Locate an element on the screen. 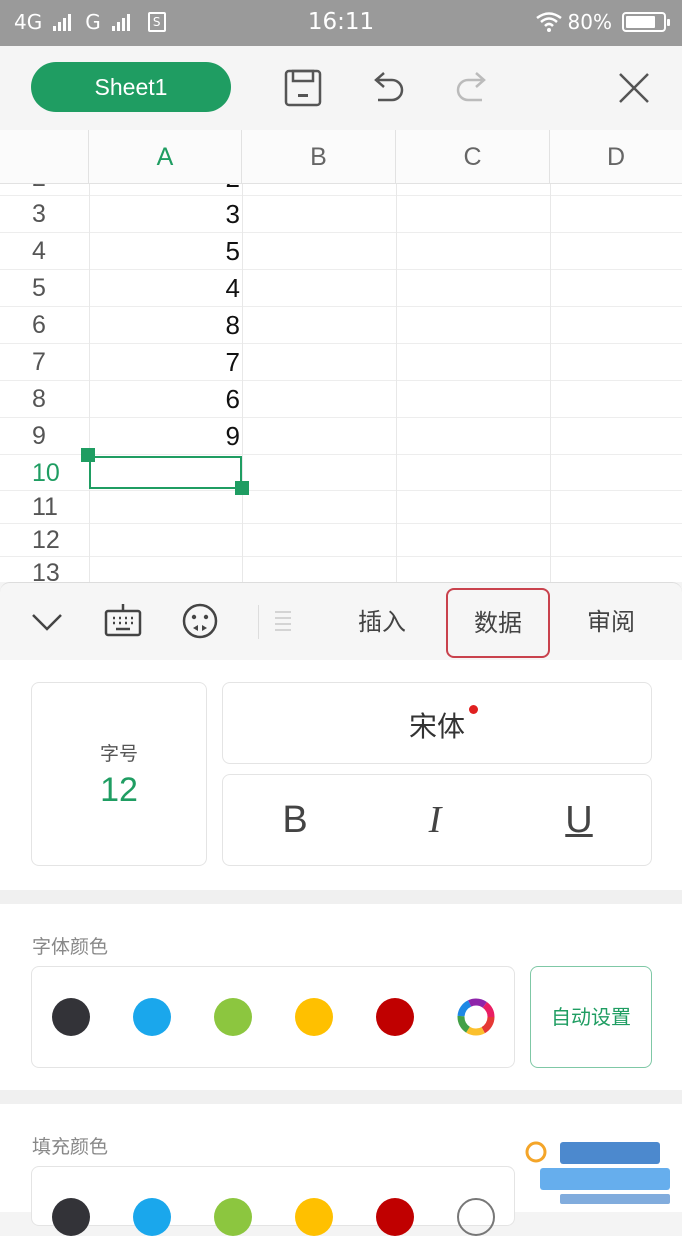 The image size is (682, 1236). tab-insert: 插入 is located at coordinates (382, 622).